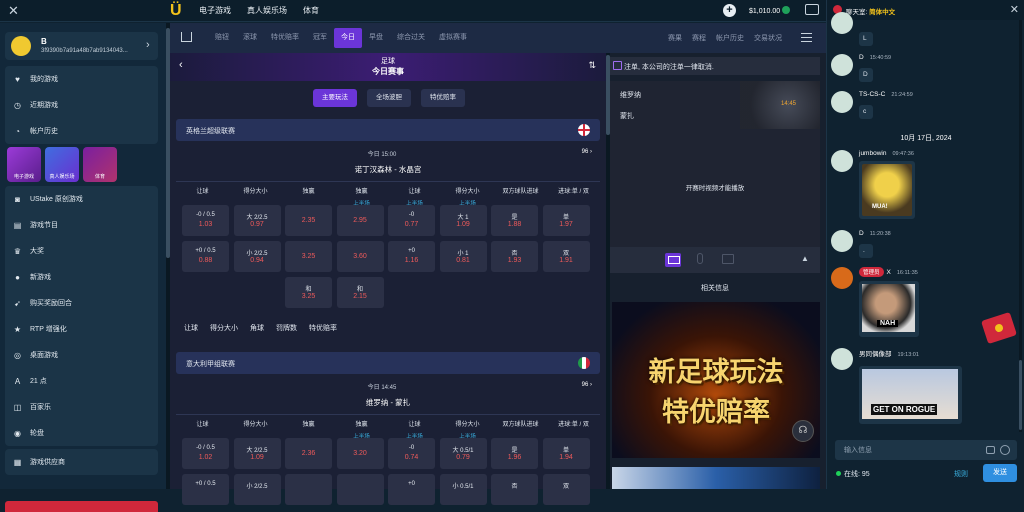  I want to click on odds-button: 和 2.15, so click(360, 292).